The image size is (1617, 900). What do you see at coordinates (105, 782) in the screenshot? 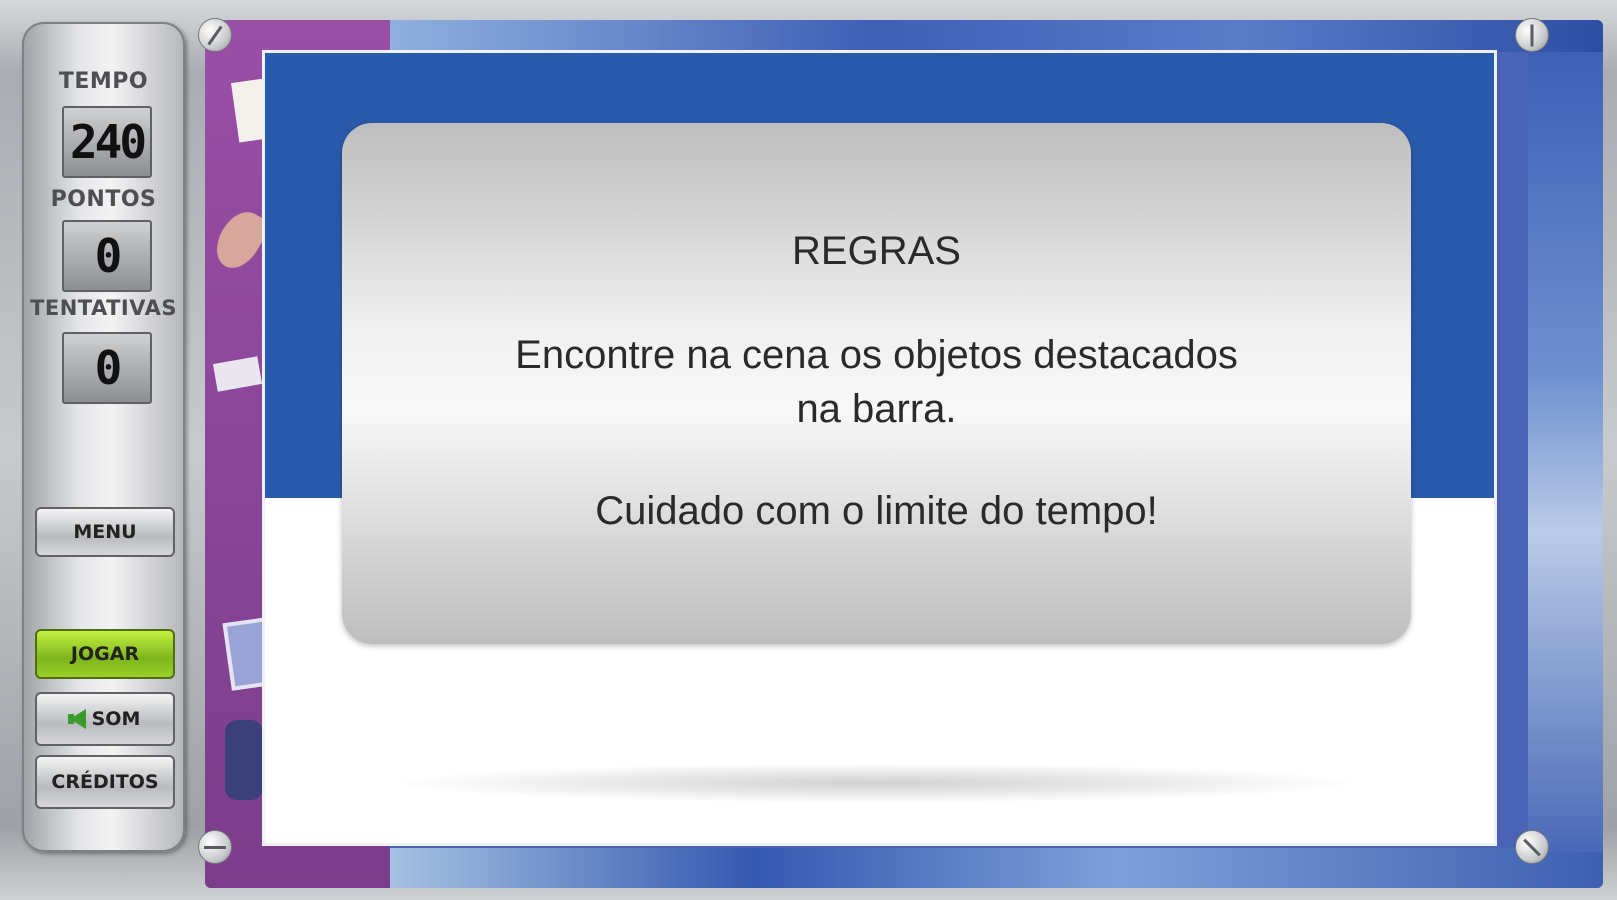
I see `creditos-button: CRÉDITOS` at bounding box center [105, 782].